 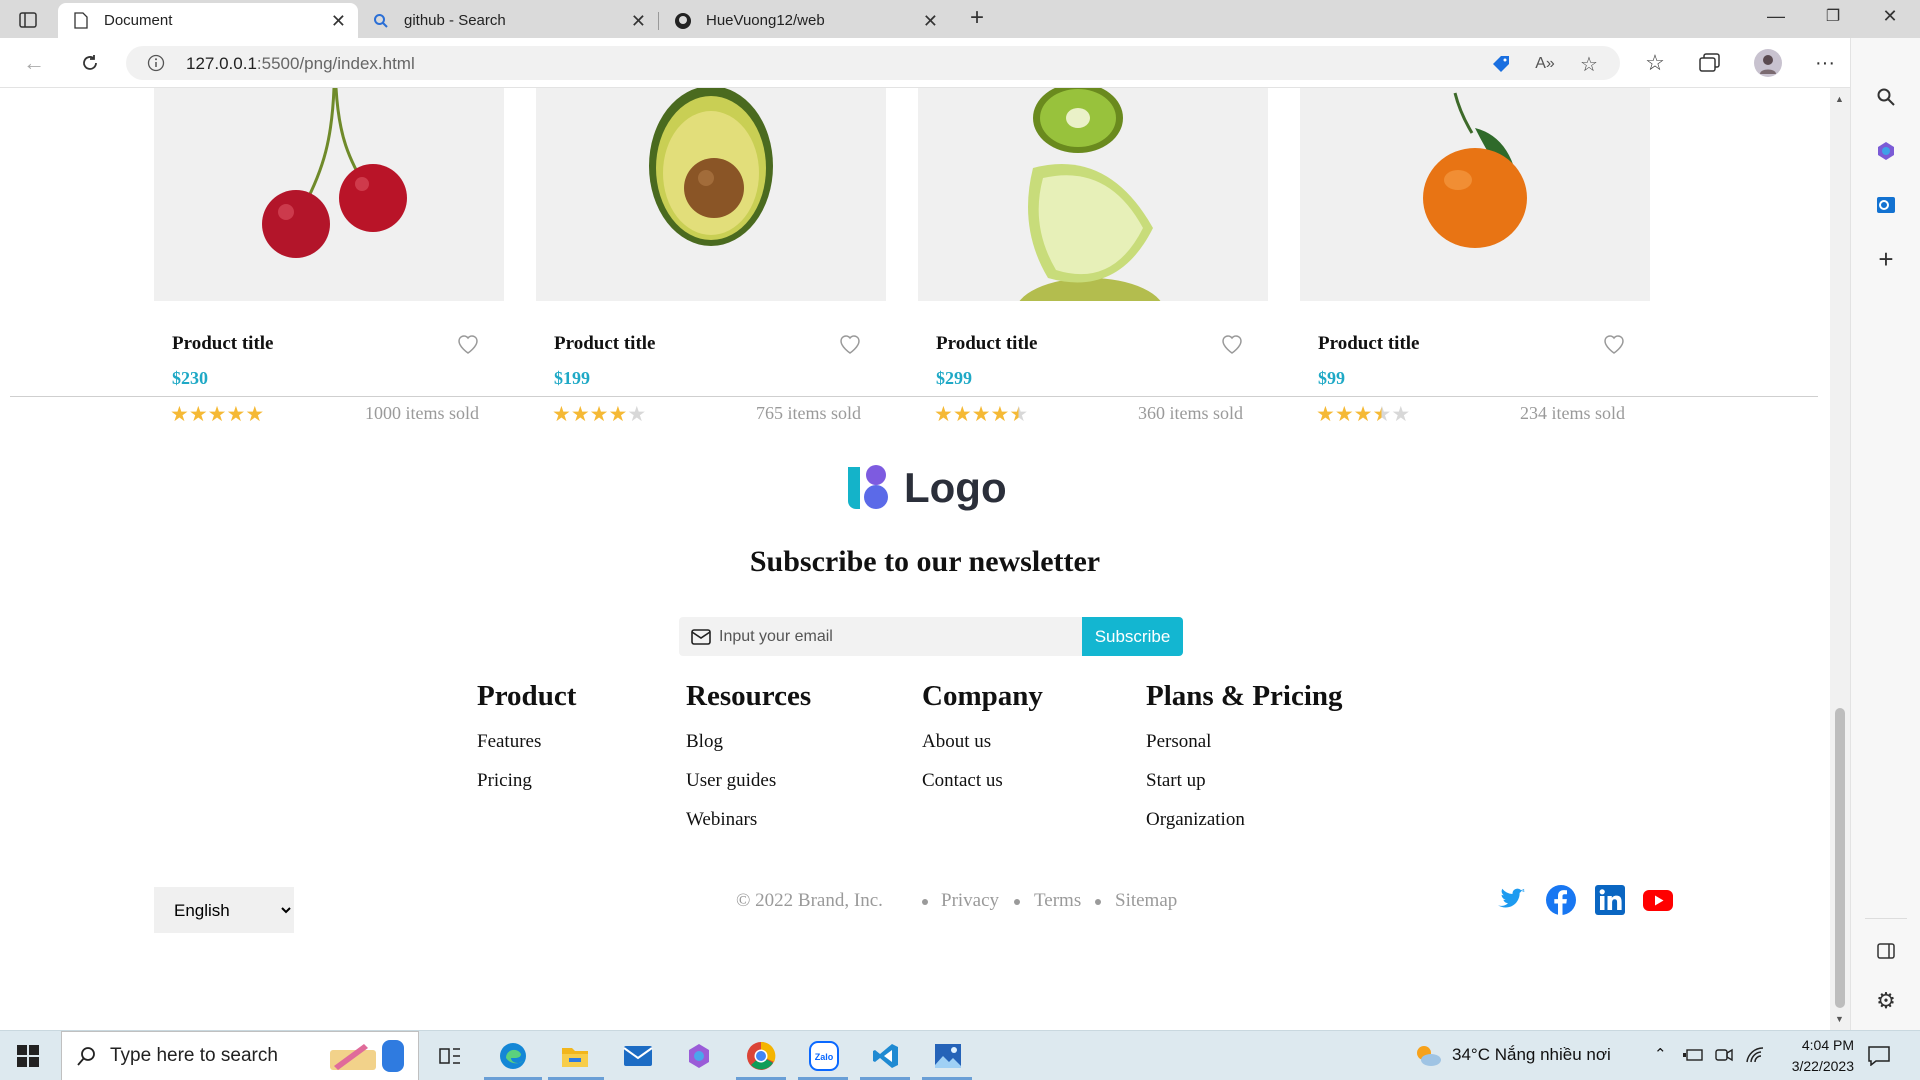 What do you see at coordinates (1658, 900) in the screenshot?
I see `youtube-icon` at bounding box center [1658, 900].